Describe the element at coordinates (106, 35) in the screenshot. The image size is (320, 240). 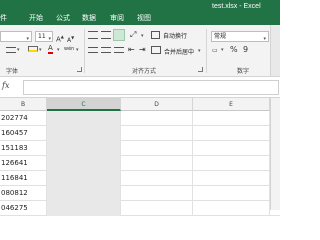
I see `align-middle-icon` at that location.